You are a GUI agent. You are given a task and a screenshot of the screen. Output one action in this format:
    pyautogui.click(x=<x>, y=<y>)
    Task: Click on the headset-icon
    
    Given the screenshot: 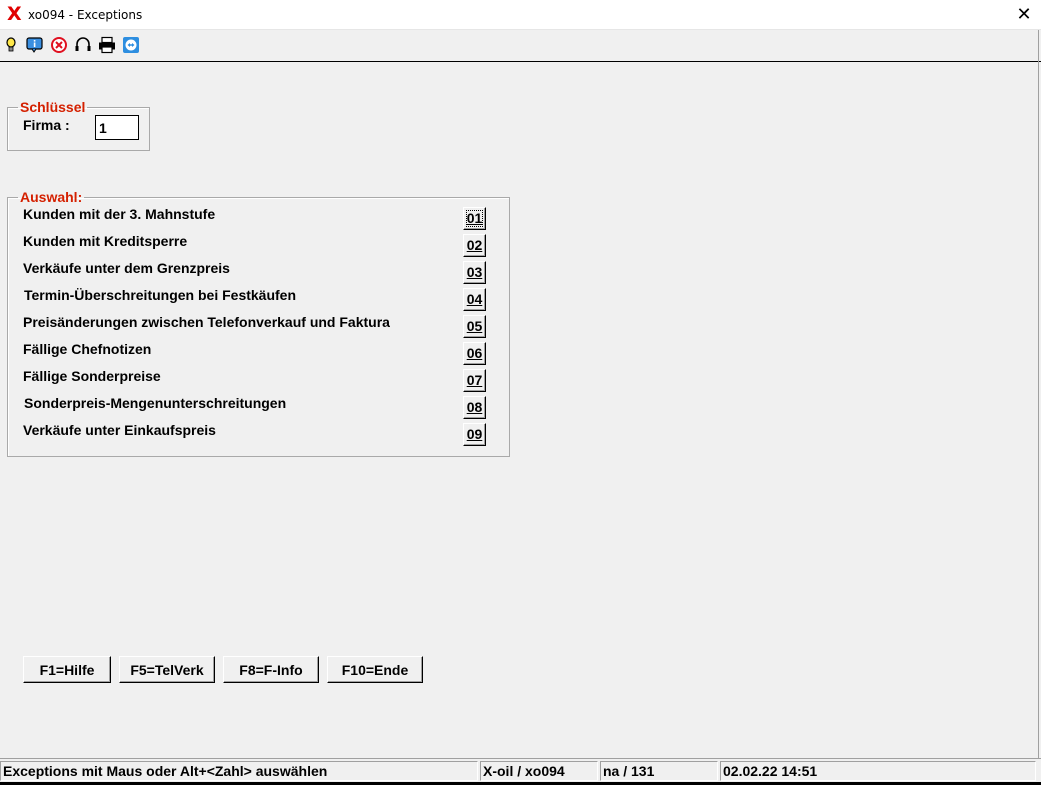 What is the action you would take?
    pyautogui.click(x=83, y=45)
    